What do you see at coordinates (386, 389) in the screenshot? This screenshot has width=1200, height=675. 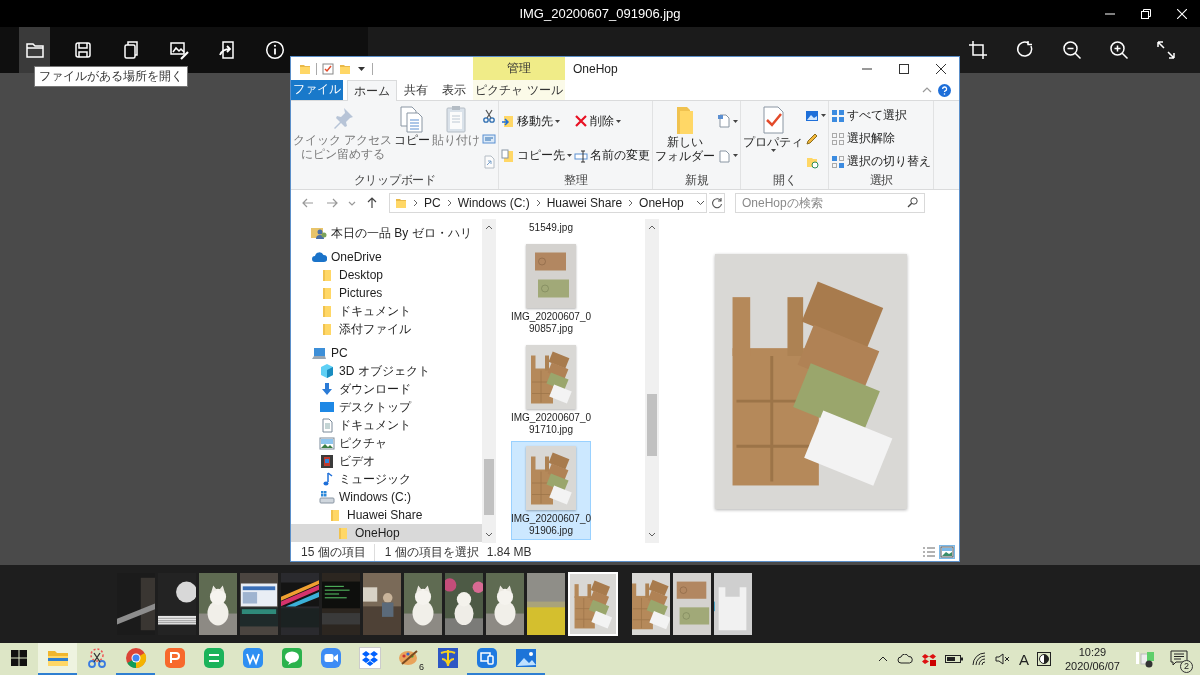 I see `tree-item: ダウンロード` at bounding box center [386, 389].